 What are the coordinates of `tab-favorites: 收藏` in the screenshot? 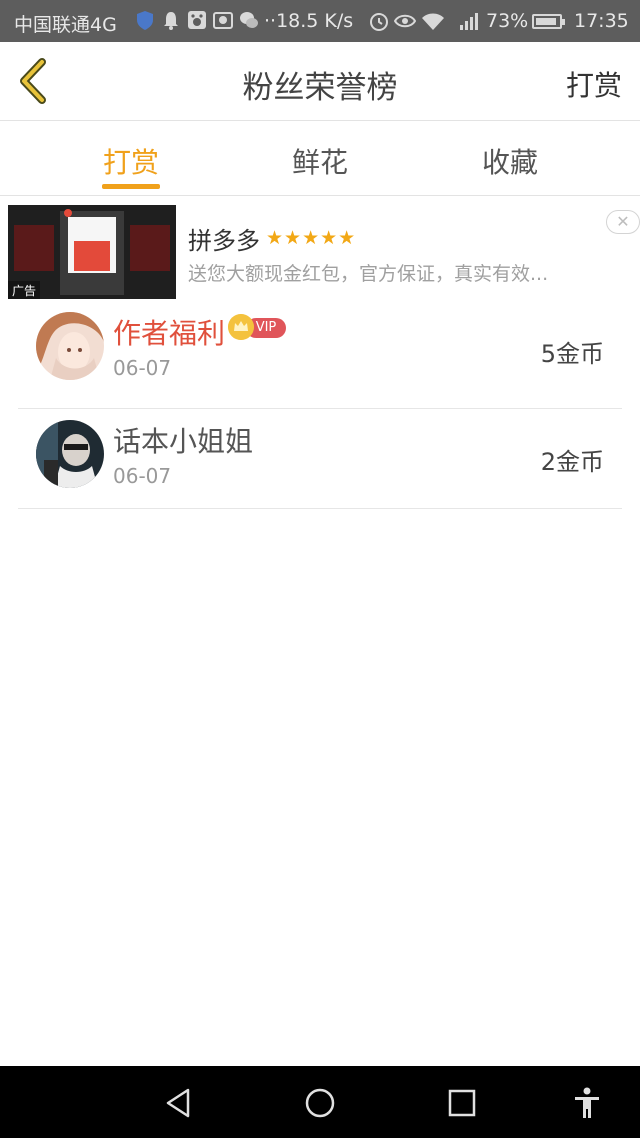 It's located at (510, 161).